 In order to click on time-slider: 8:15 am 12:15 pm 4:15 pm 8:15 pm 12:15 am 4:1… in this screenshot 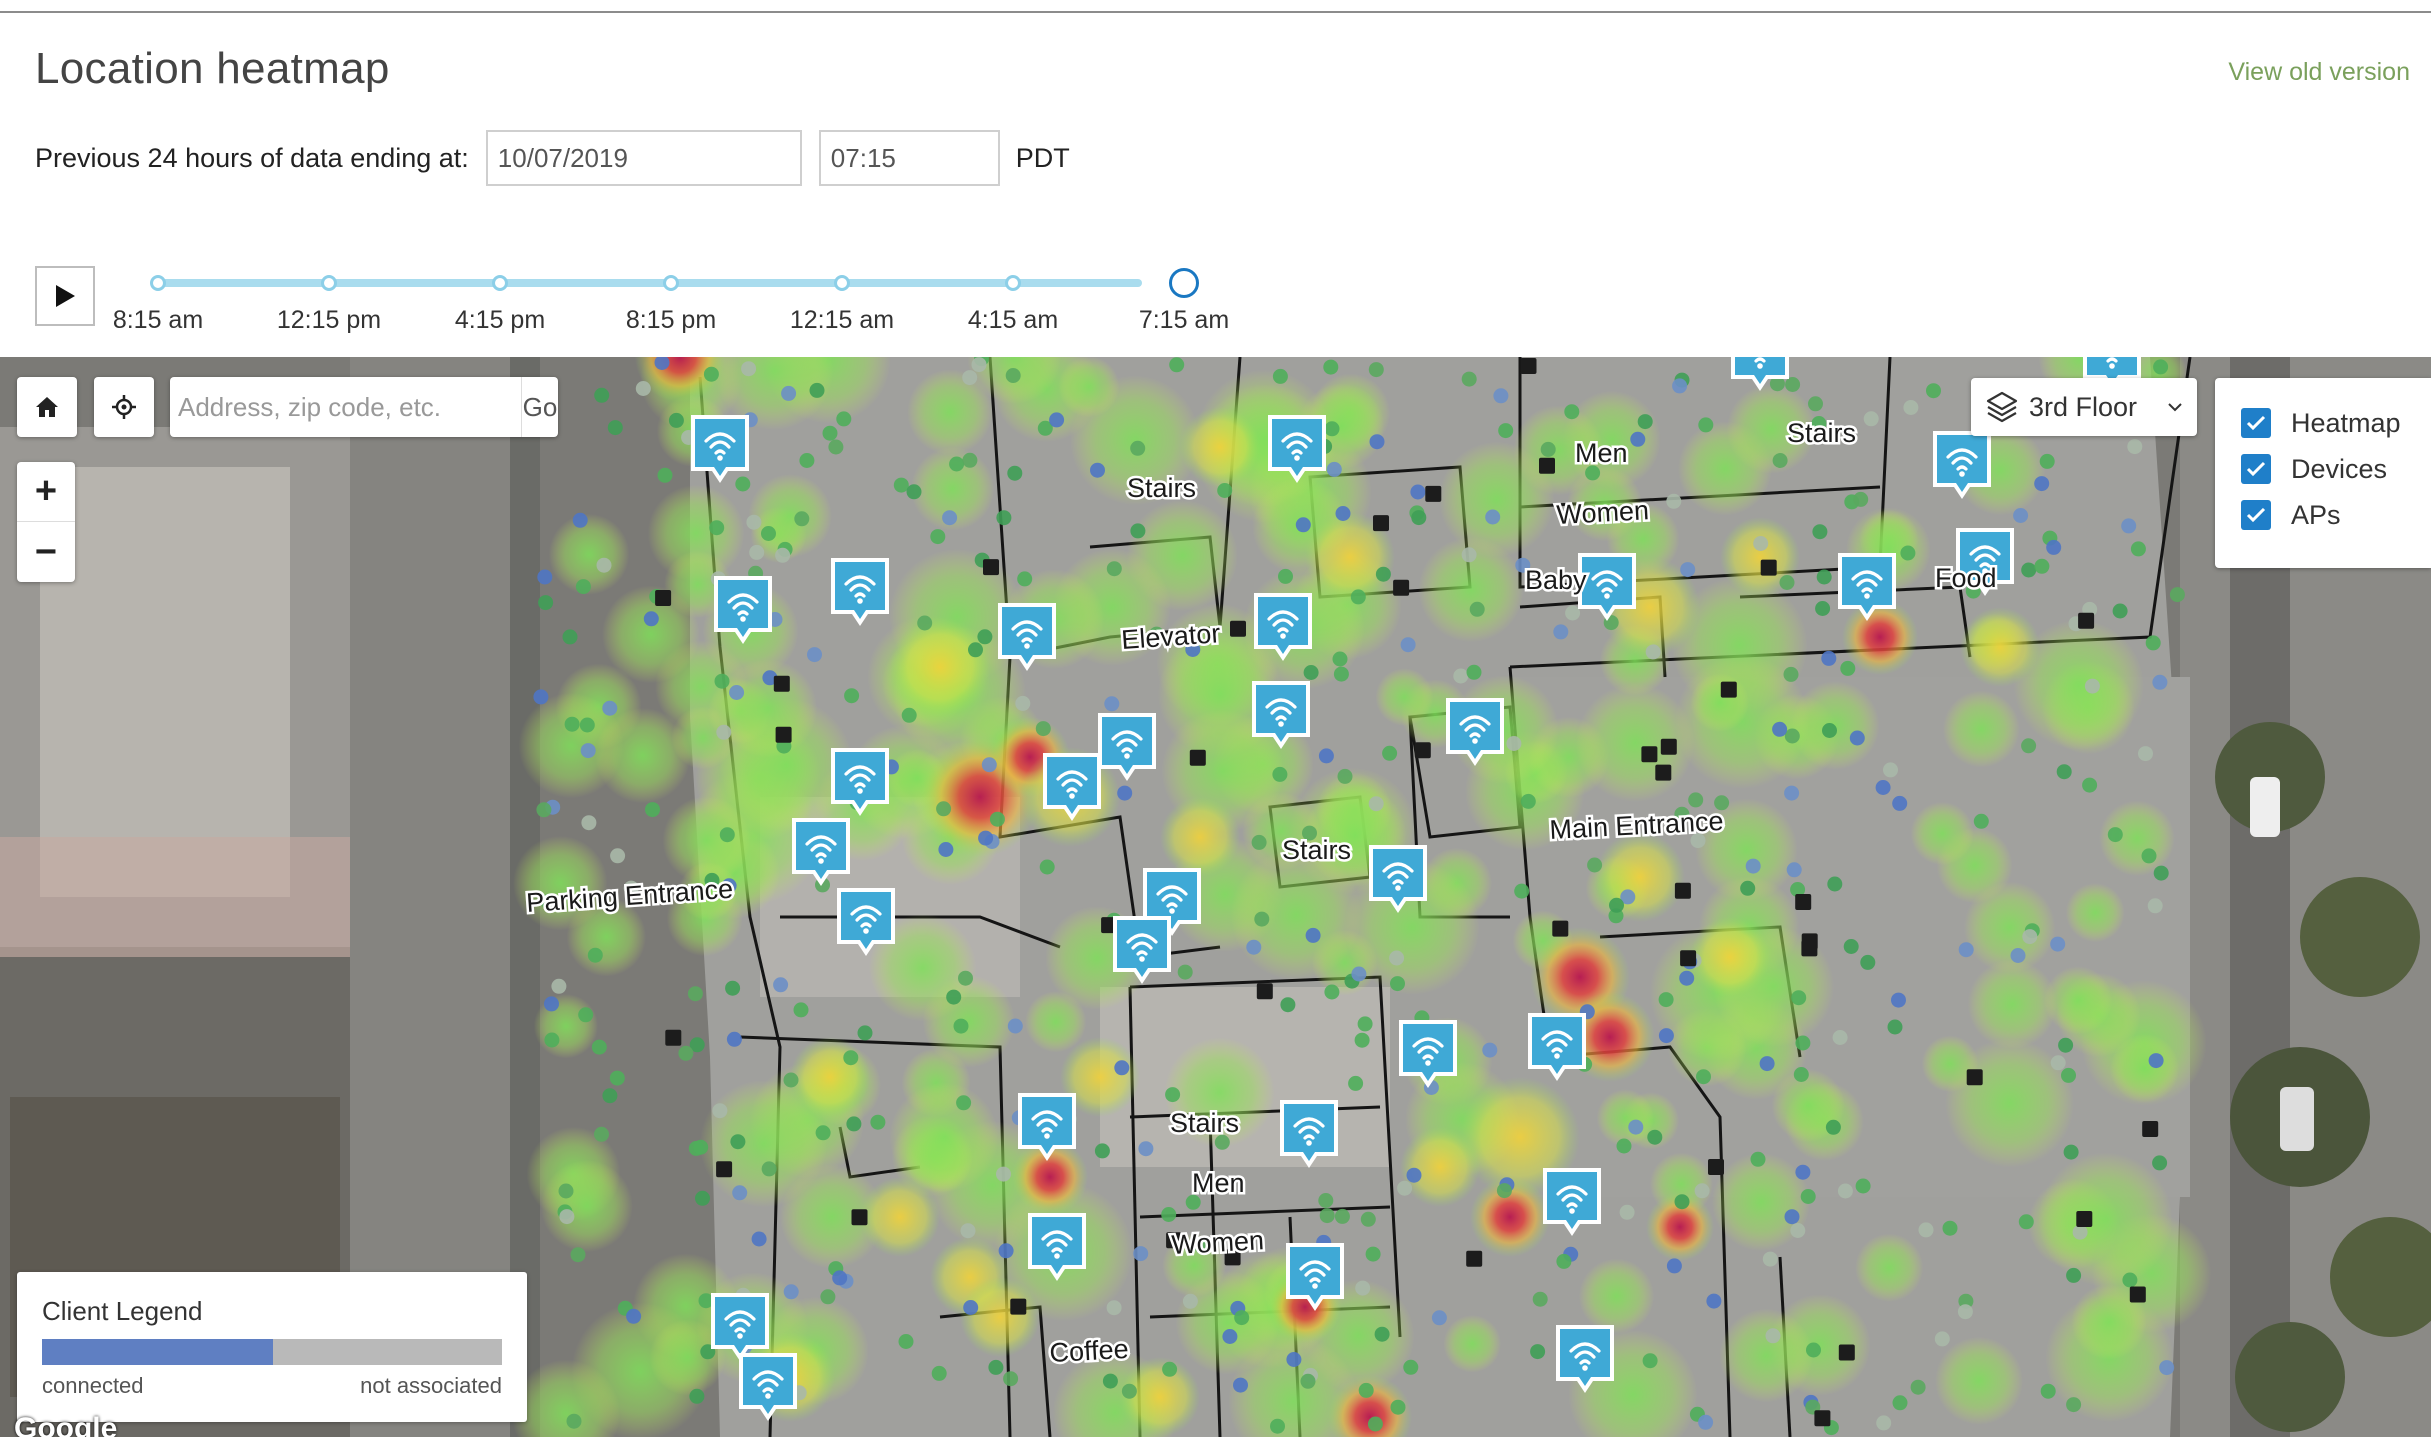, I will do `click(664, 298)`.